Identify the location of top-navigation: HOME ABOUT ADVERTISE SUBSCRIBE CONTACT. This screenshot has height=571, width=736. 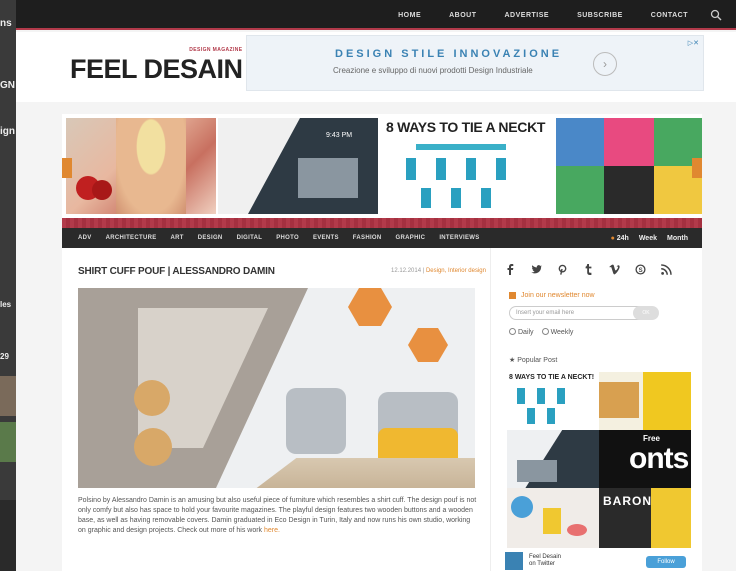
(376, 15).